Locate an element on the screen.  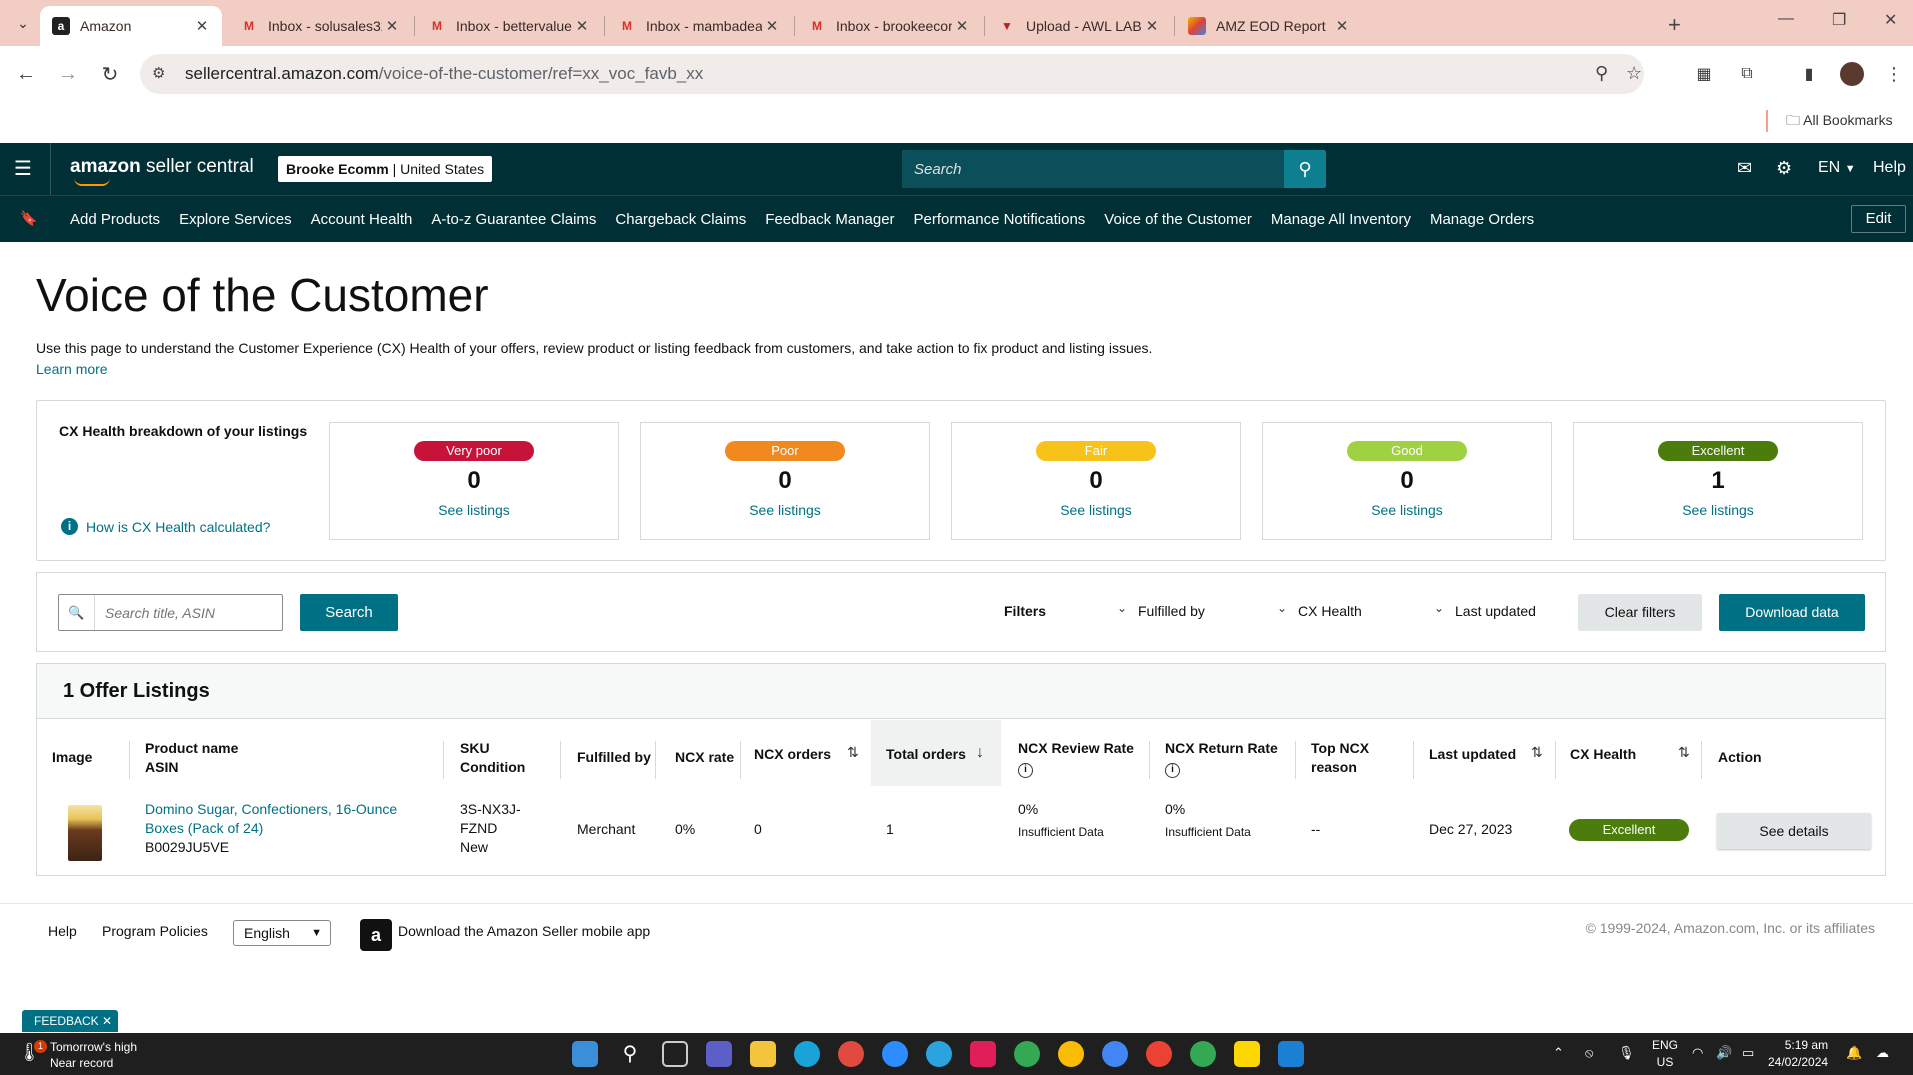
browser-menu-icon: ⋮ is located at coordinates (1894, 74).